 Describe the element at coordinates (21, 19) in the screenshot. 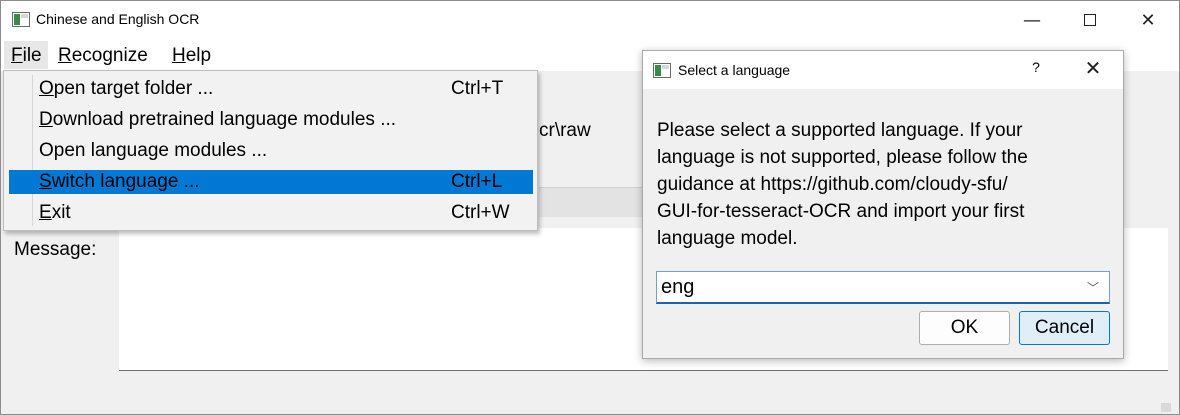

I see `app-window-icon` at that location.